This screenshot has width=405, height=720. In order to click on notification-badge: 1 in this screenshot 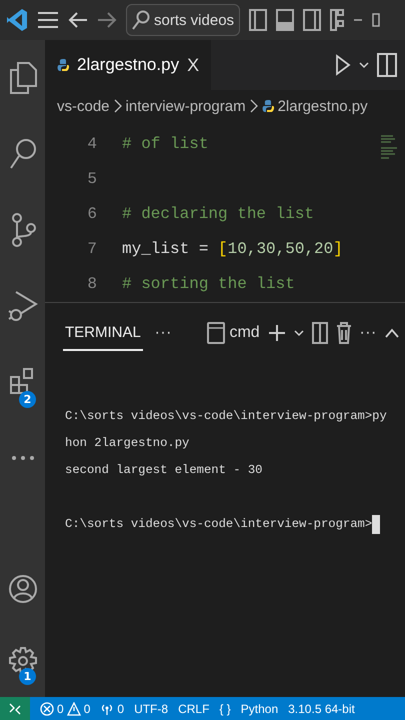, I will do `click(27, 676)`.